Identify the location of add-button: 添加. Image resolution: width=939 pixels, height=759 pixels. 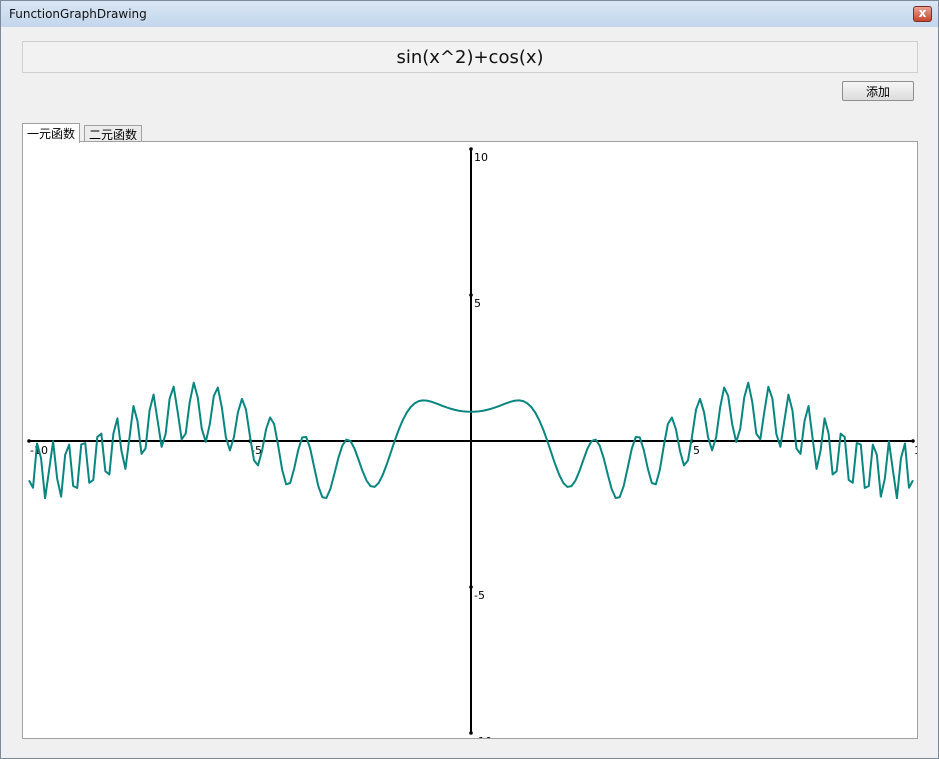
(878, 91).